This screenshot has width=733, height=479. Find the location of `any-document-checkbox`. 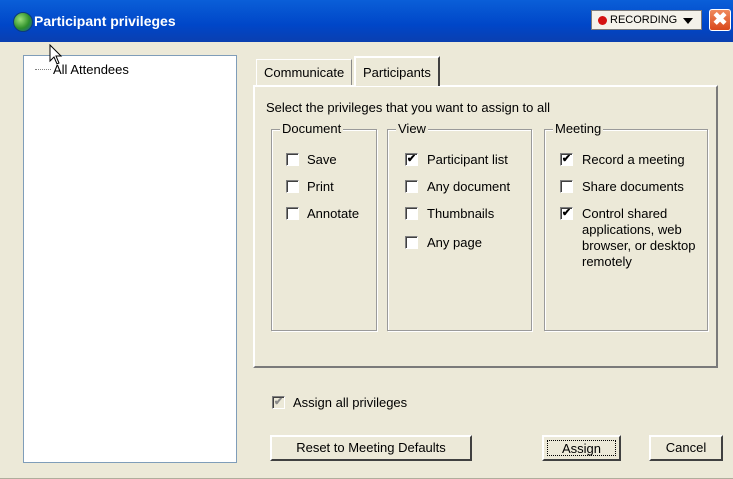

any-document-checkbox is located at coordinates (411, 186).